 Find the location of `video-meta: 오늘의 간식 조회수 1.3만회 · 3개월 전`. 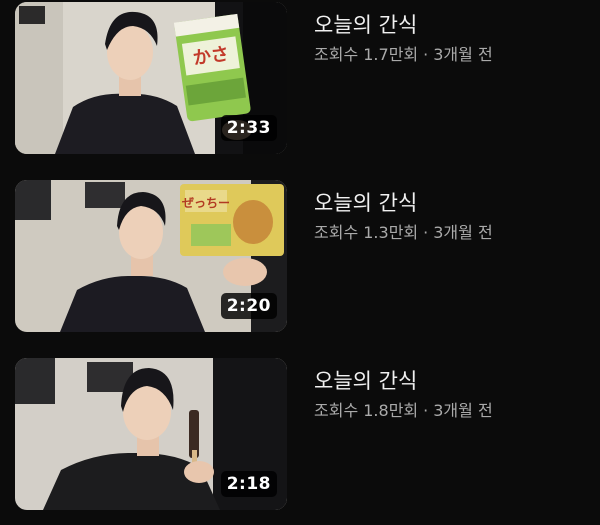

video-meta: 오늘의 간식 조회수 1.3만회 · 3개월 전 is located at coordinates (449, 217).